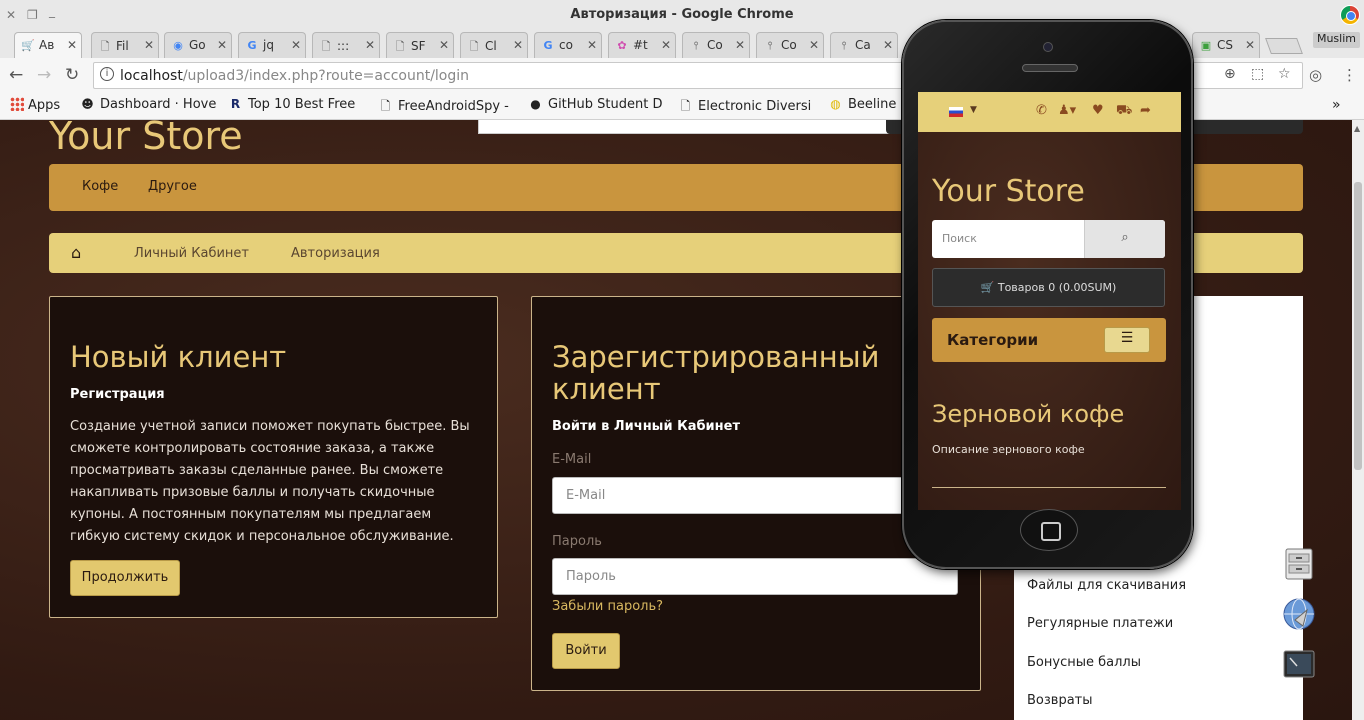 The image size is (1364, 720). I want to click on tab-label: :::, so click(343, 46).